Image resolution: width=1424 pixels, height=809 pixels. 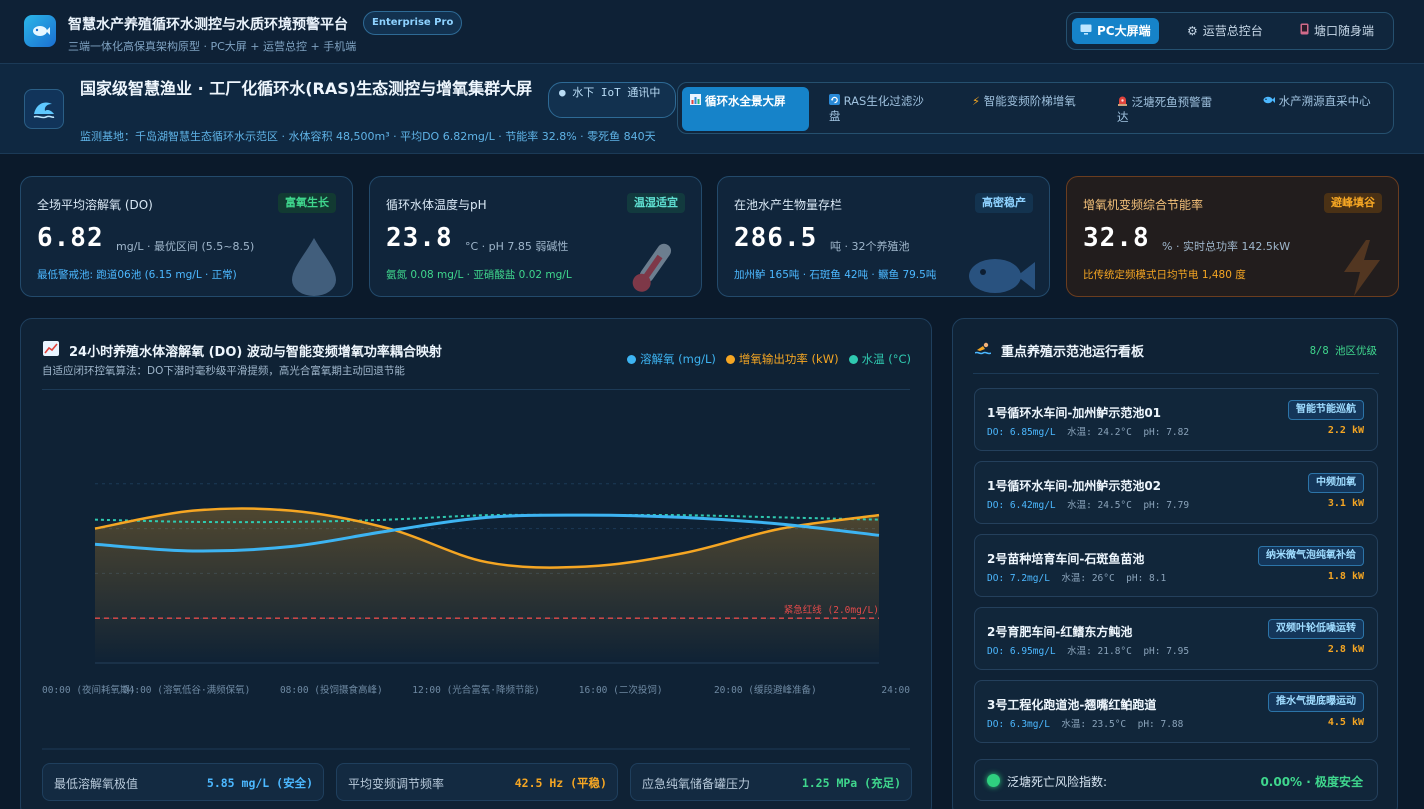 I want to click on x-tick-label: 16:00 (二次投饲), so click(x=621, y=690).